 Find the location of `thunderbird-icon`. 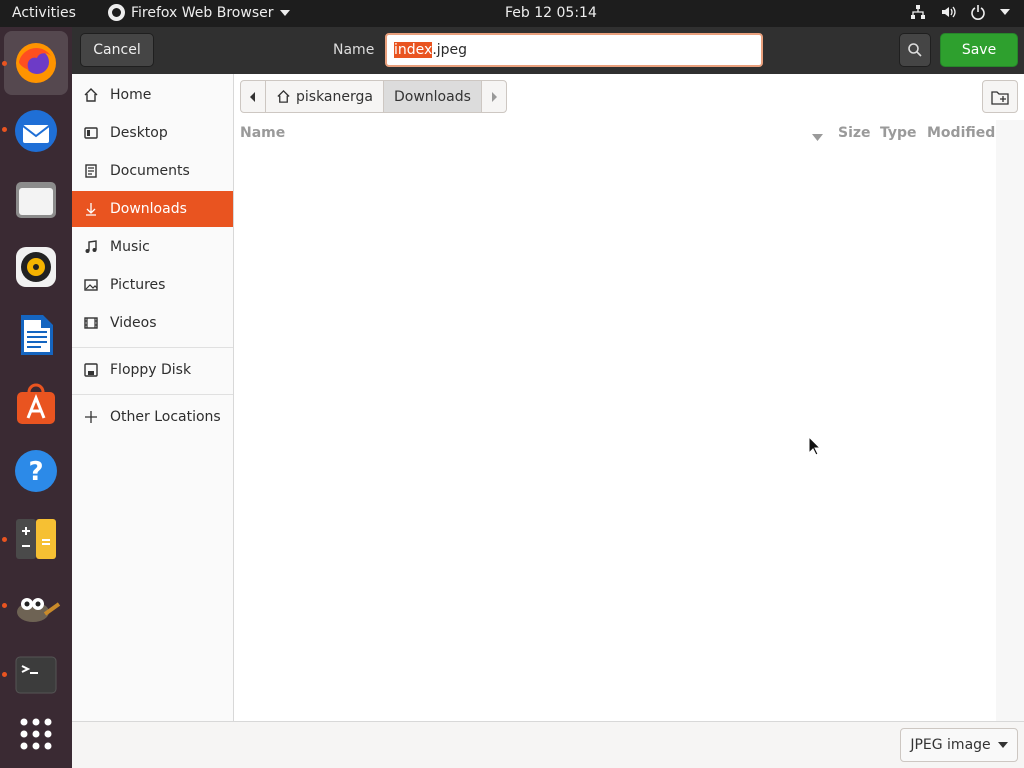

thunderbird-icon is located at coordinates (36, 131).